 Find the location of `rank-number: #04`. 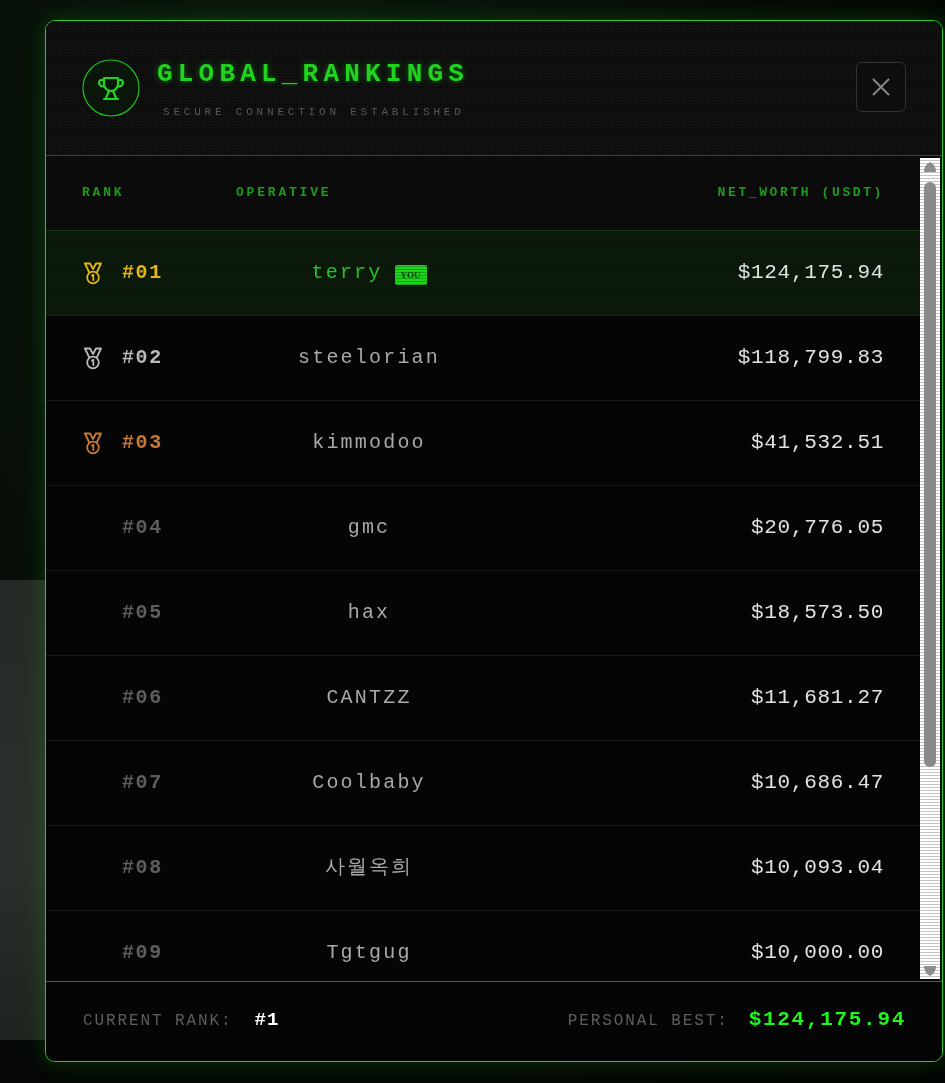

rank-number: #04 is located at coordinates (142, 528).